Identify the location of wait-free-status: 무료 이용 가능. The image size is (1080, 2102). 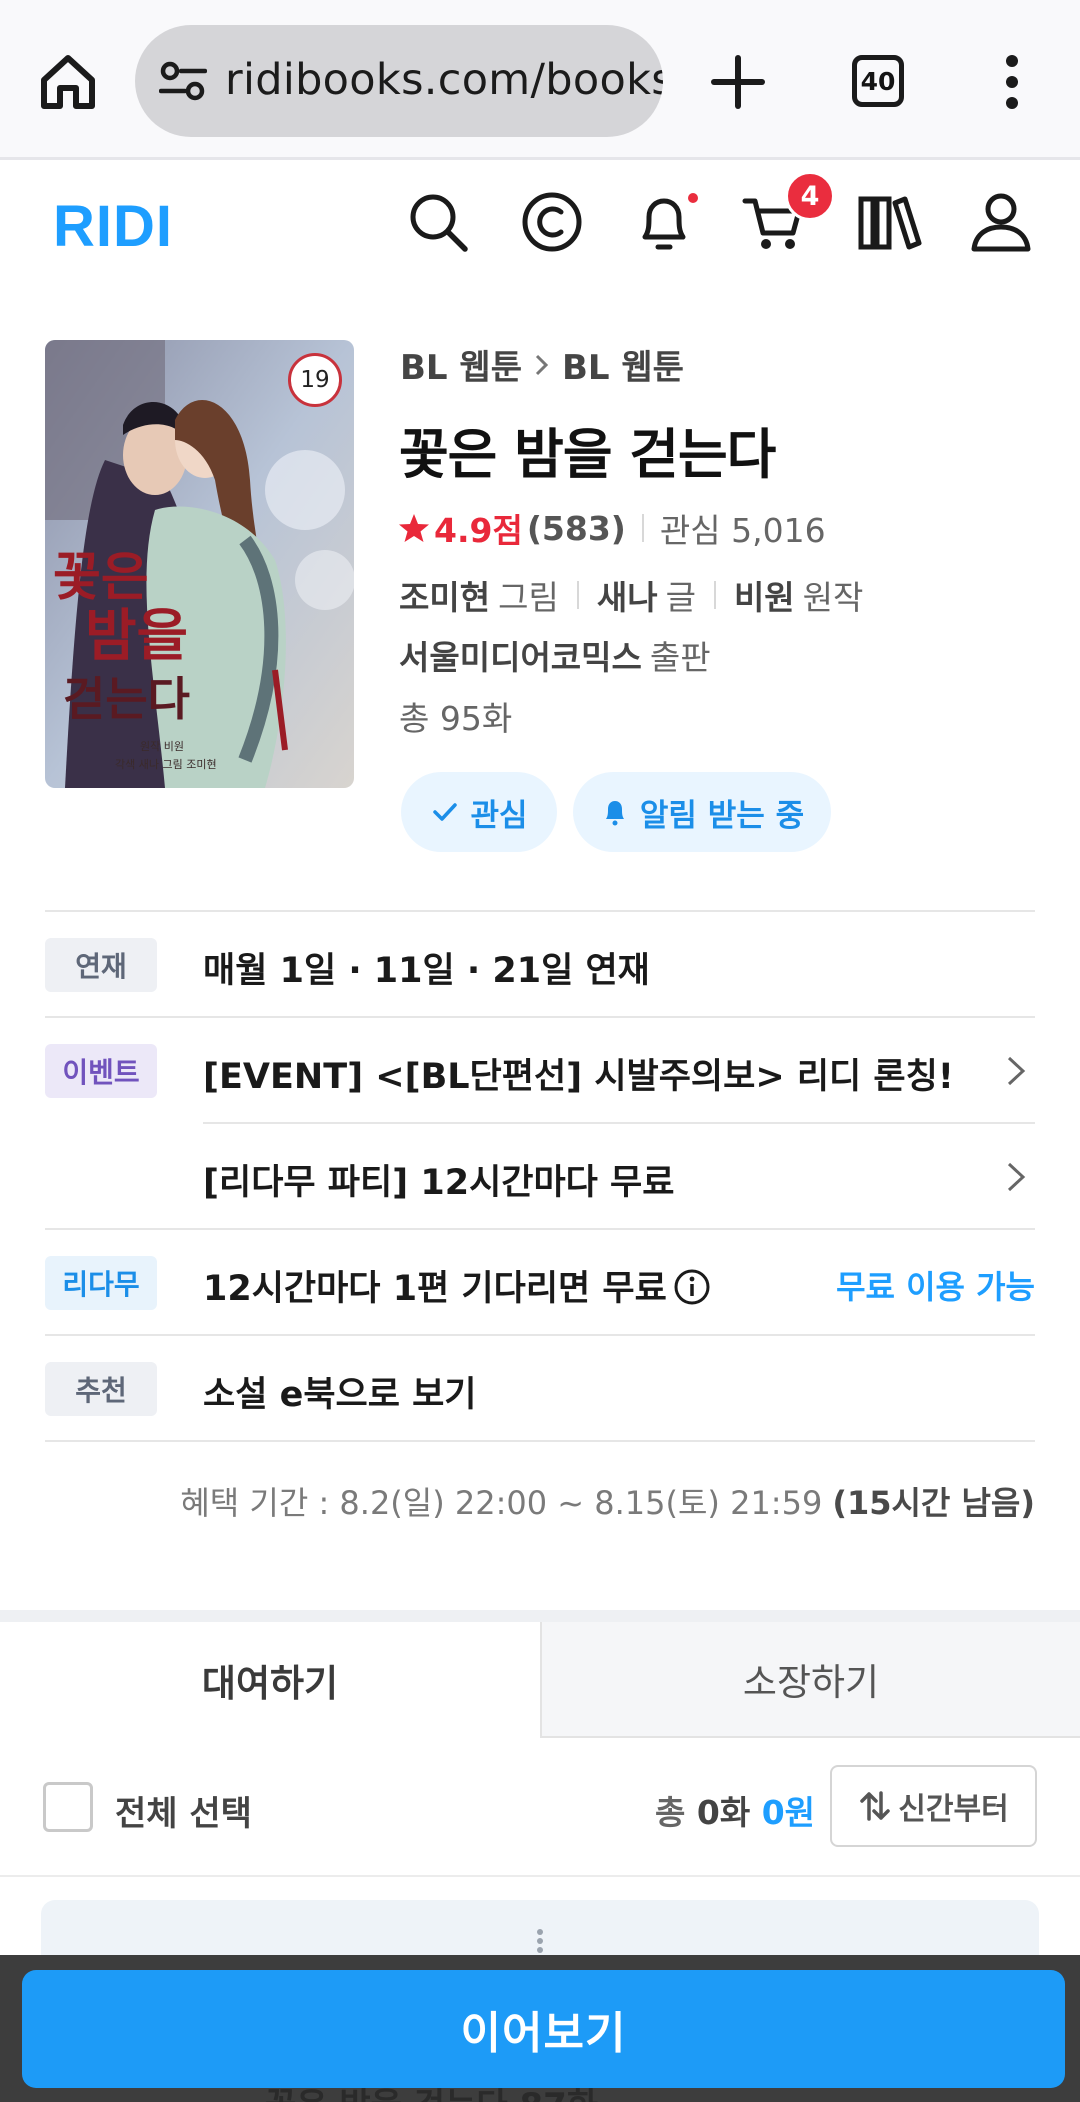
(935, 1287).